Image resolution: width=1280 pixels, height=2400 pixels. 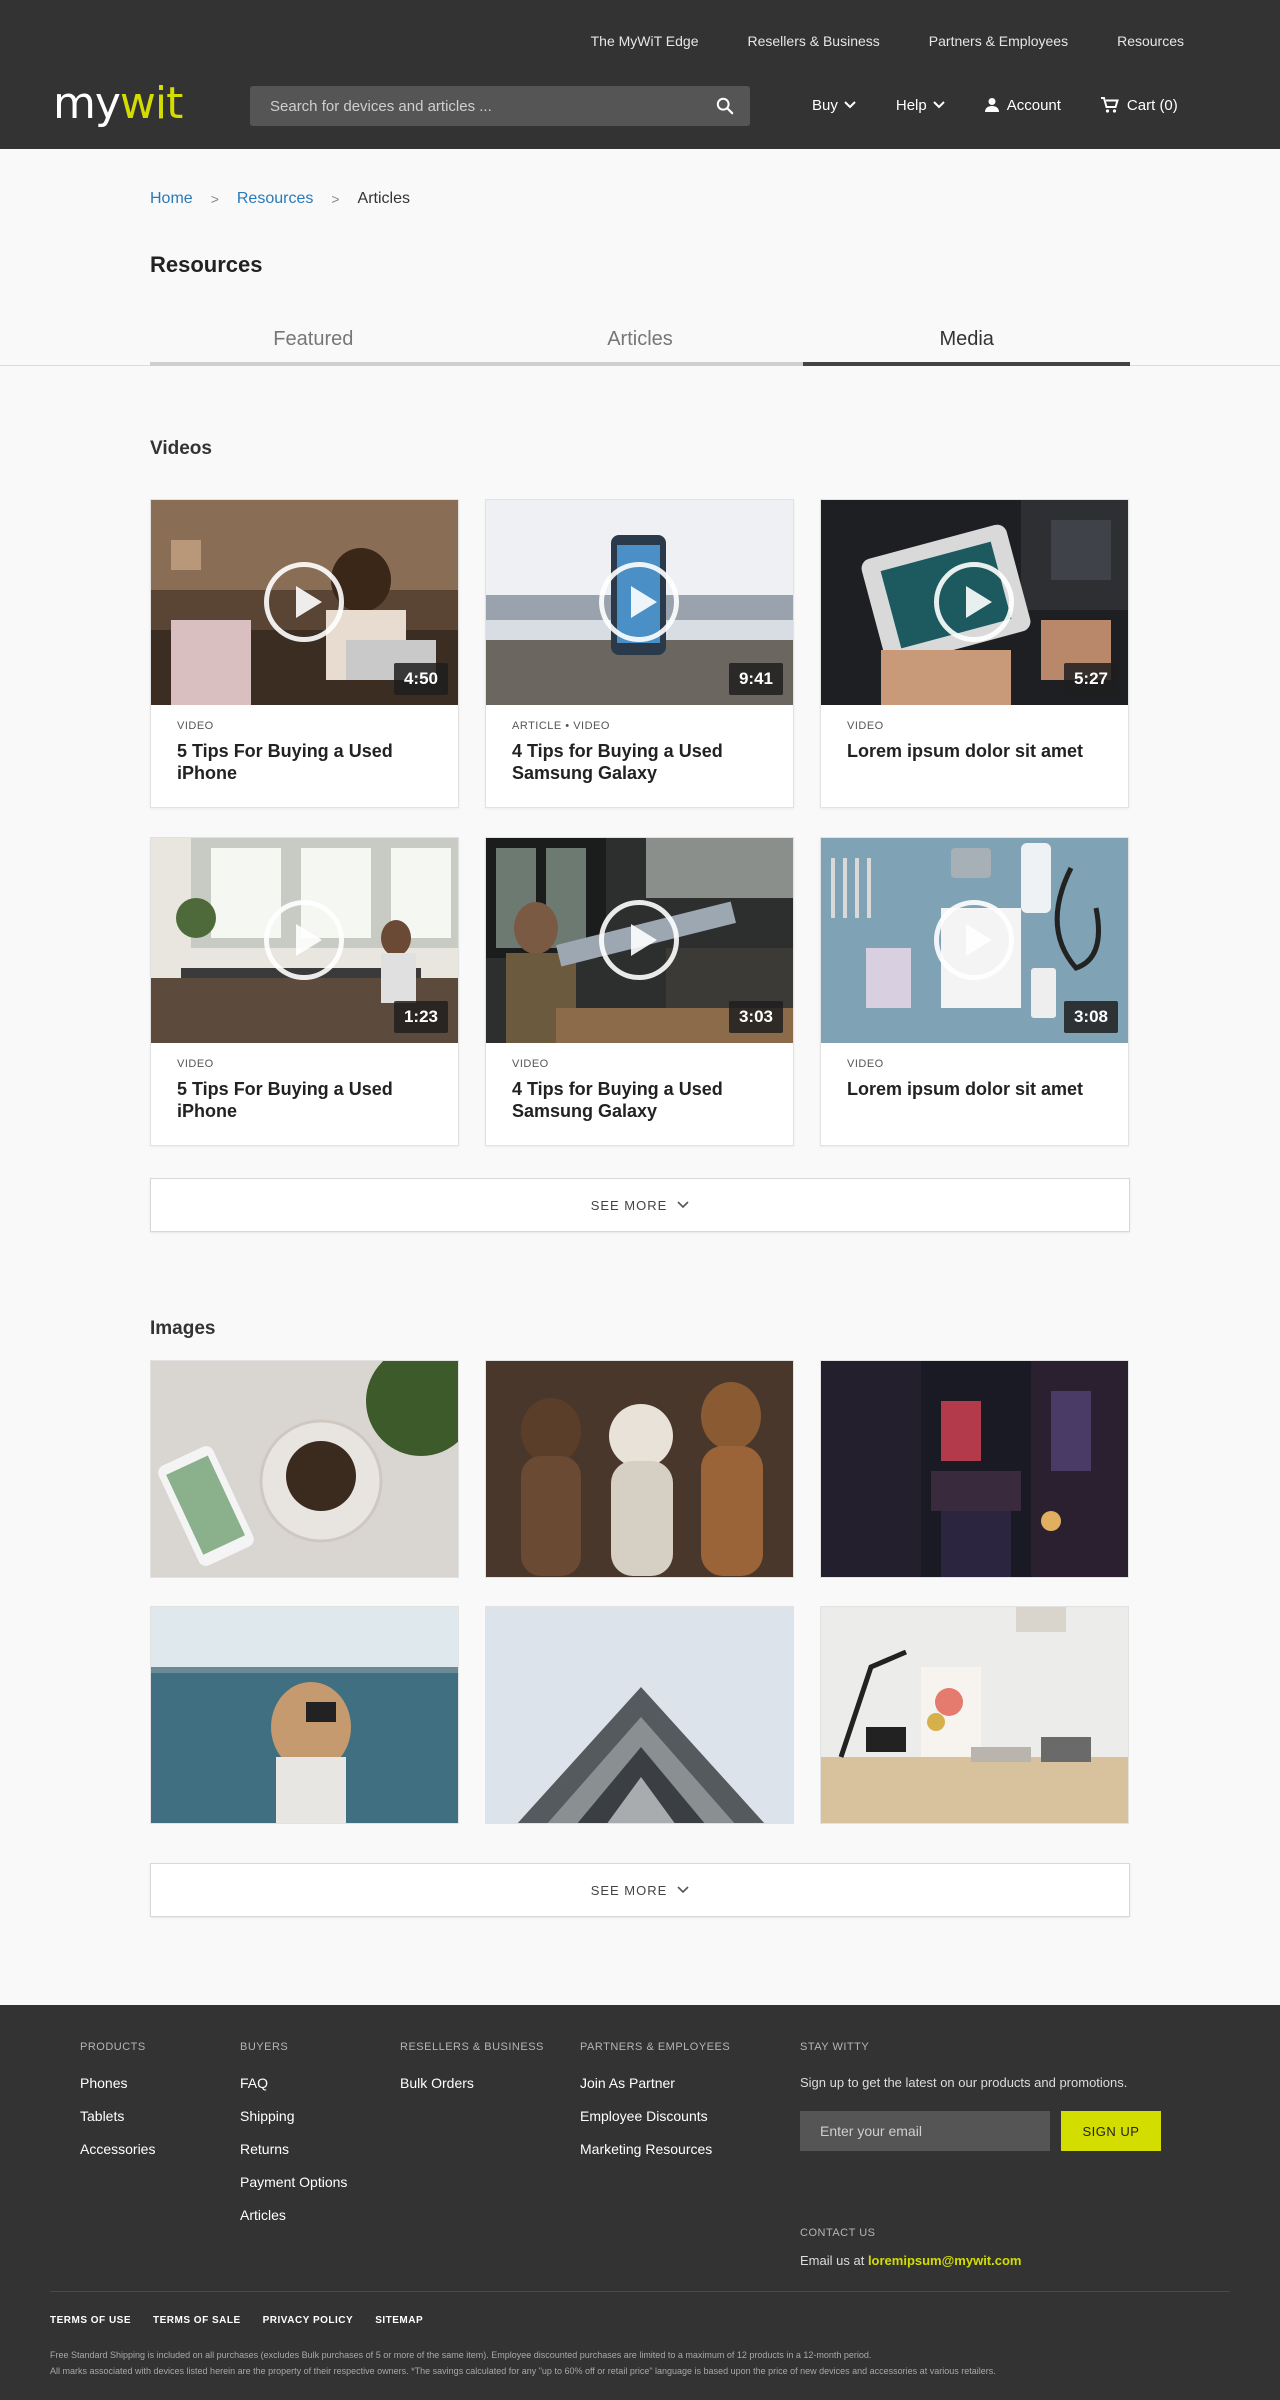 I want to click on video-card: 5:27 VIDEO Lorem ipsum dolor sit amet, so click(x=974, y=653).